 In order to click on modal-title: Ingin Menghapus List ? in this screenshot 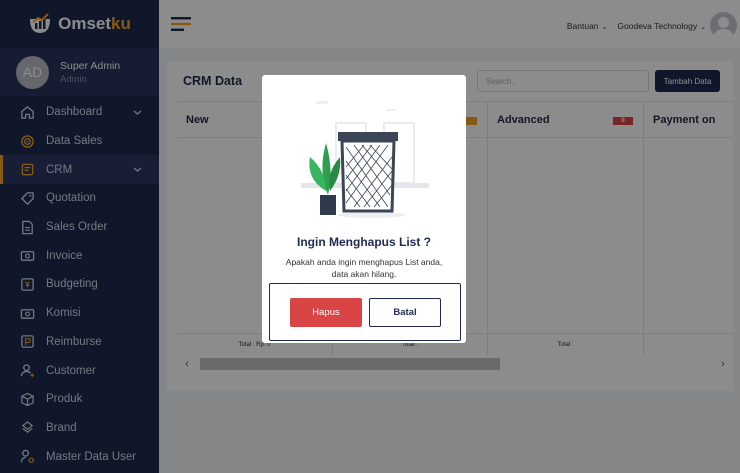, I will do `click(364, 242)`.